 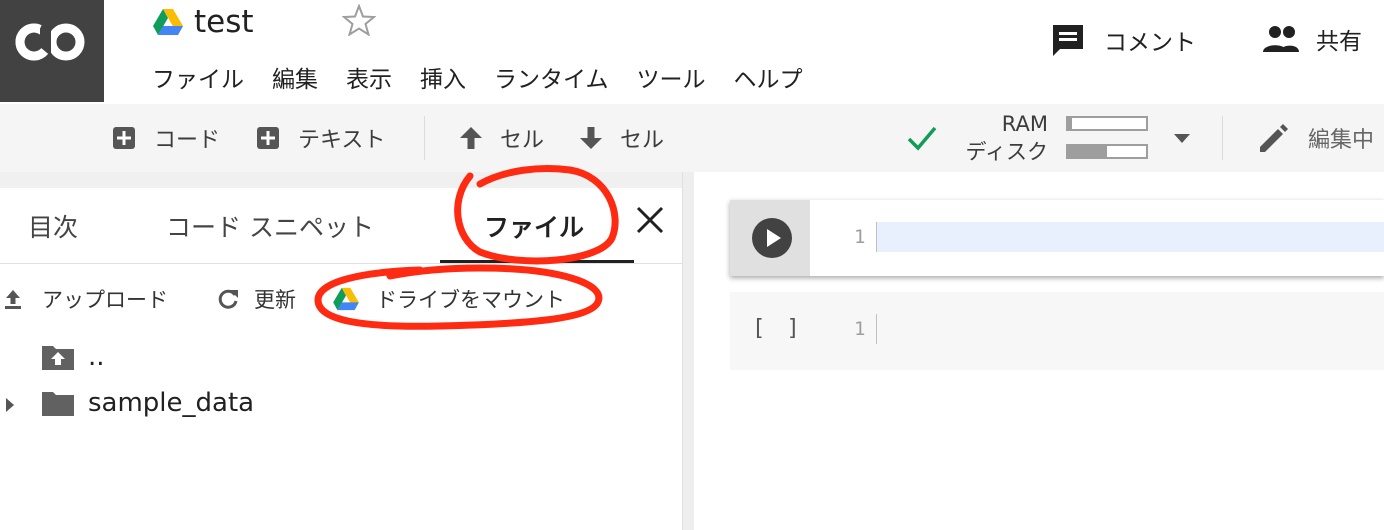 I want to click on refresh-label: 更新, so click(x=275, y=300).